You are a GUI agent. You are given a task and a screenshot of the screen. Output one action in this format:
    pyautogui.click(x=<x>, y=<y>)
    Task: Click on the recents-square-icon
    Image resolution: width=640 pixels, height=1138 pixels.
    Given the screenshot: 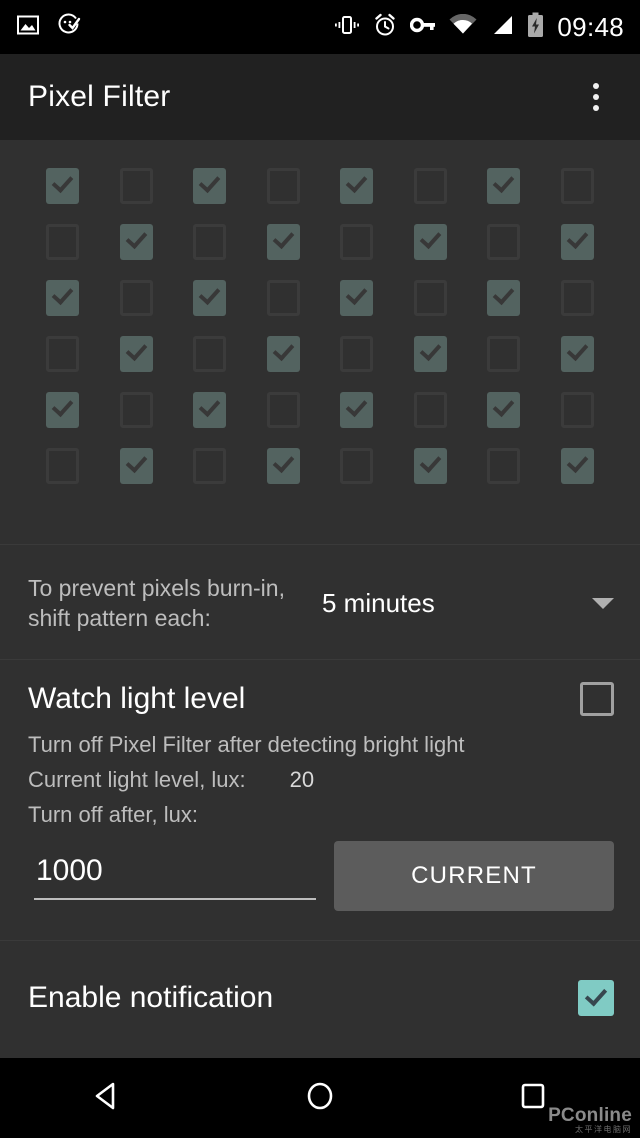 What is the action you would take?
    pyautogui.click(x=533, y=1098)
    